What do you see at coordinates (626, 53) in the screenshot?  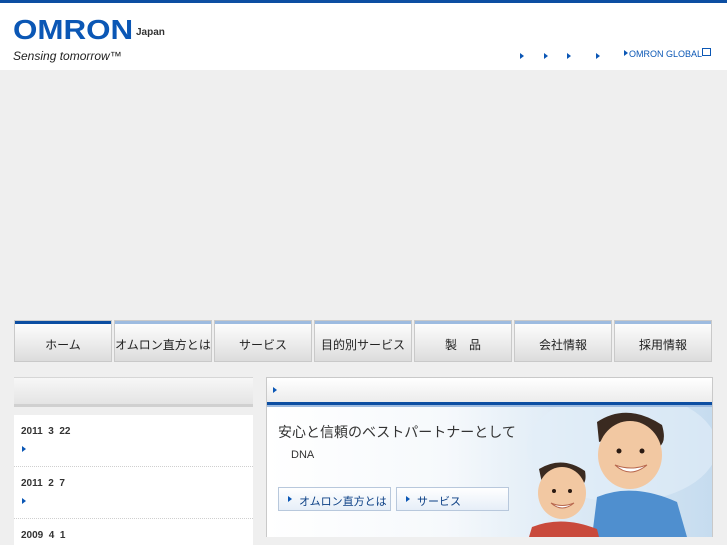 I see `global-link-arrow-icon` at bounding box center [626, 53].